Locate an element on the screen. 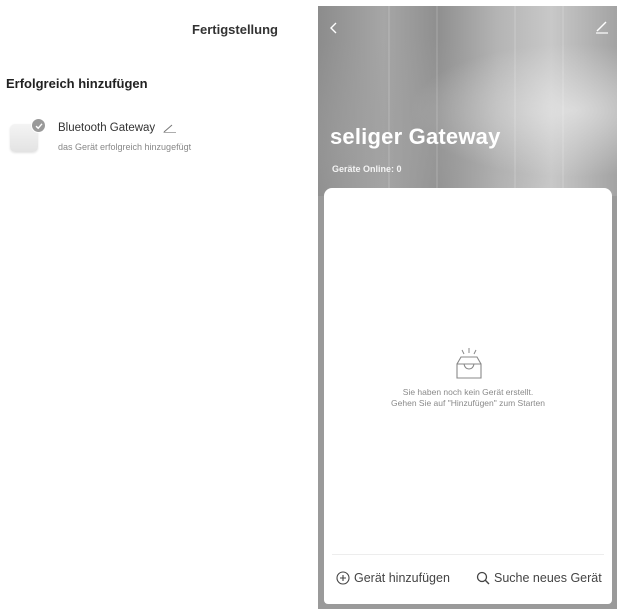 Image resolution: width=617 pixels, height=609 pixels. search-device-button: Suche neues Gerät is located at coordinates (539, 578).